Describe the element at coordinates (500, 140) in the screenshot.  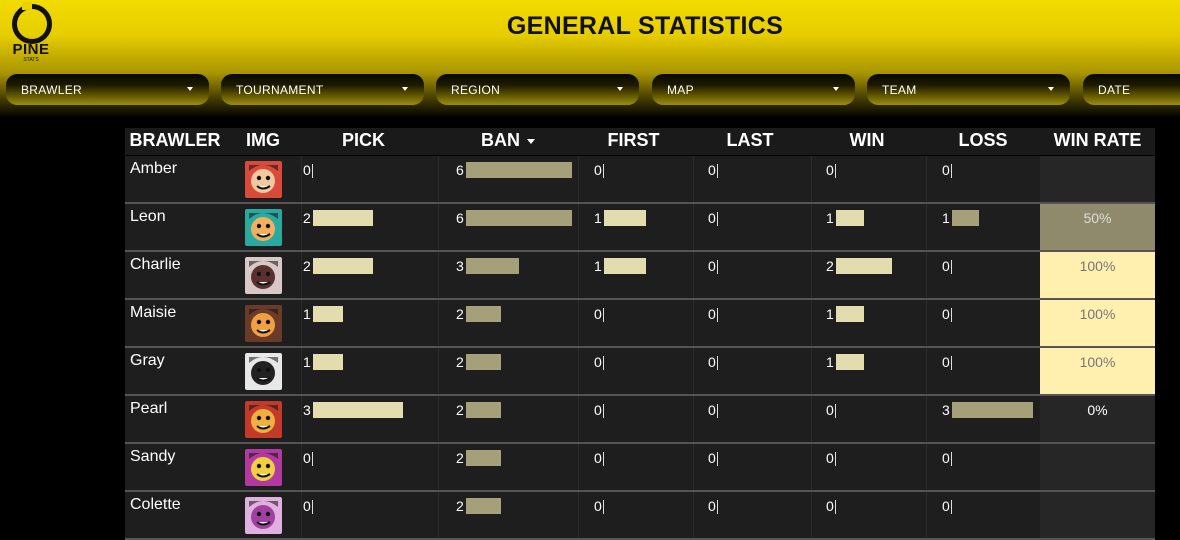
I see `column-header-ban-label: BAN` at that location.